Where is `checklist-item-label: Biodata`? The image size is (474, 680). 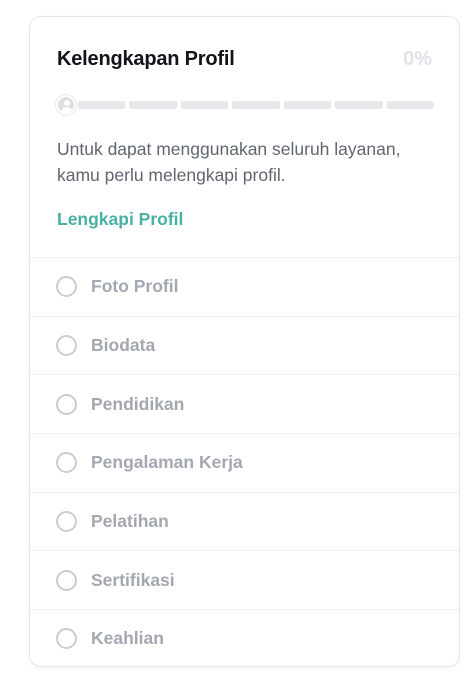 checklist-item-label: Biodata is located at coordinates (123, 345).